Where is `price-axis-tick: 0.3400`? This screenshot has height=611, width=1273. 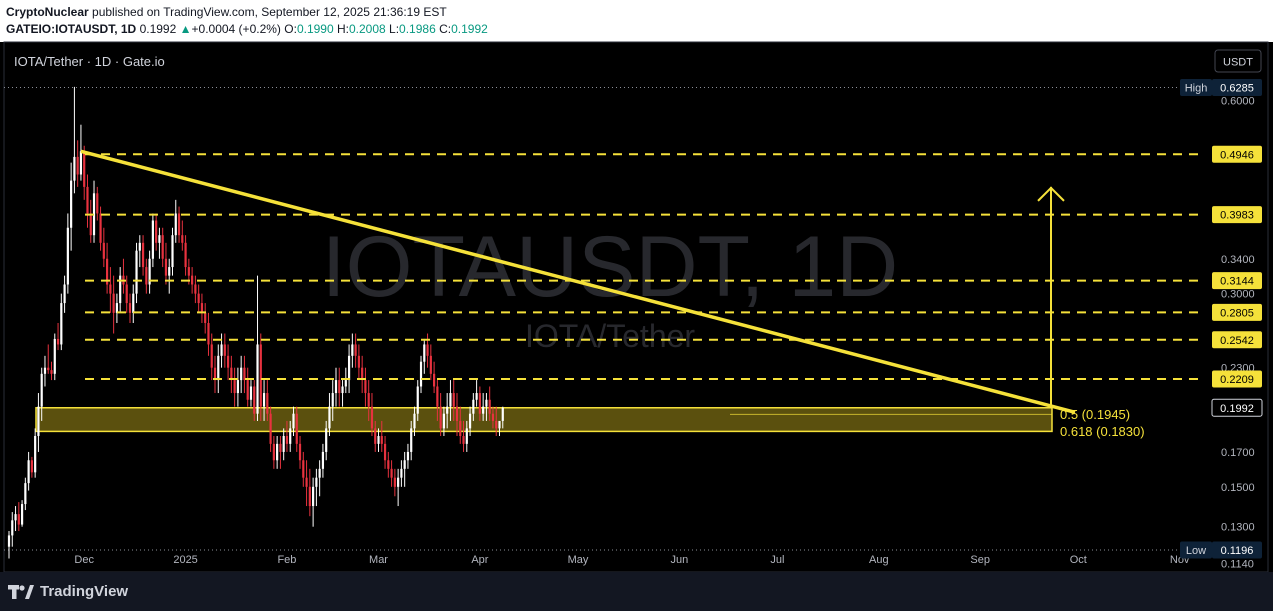 price-axis-tick: 0.3400 is located at coordinates (1238, 260).